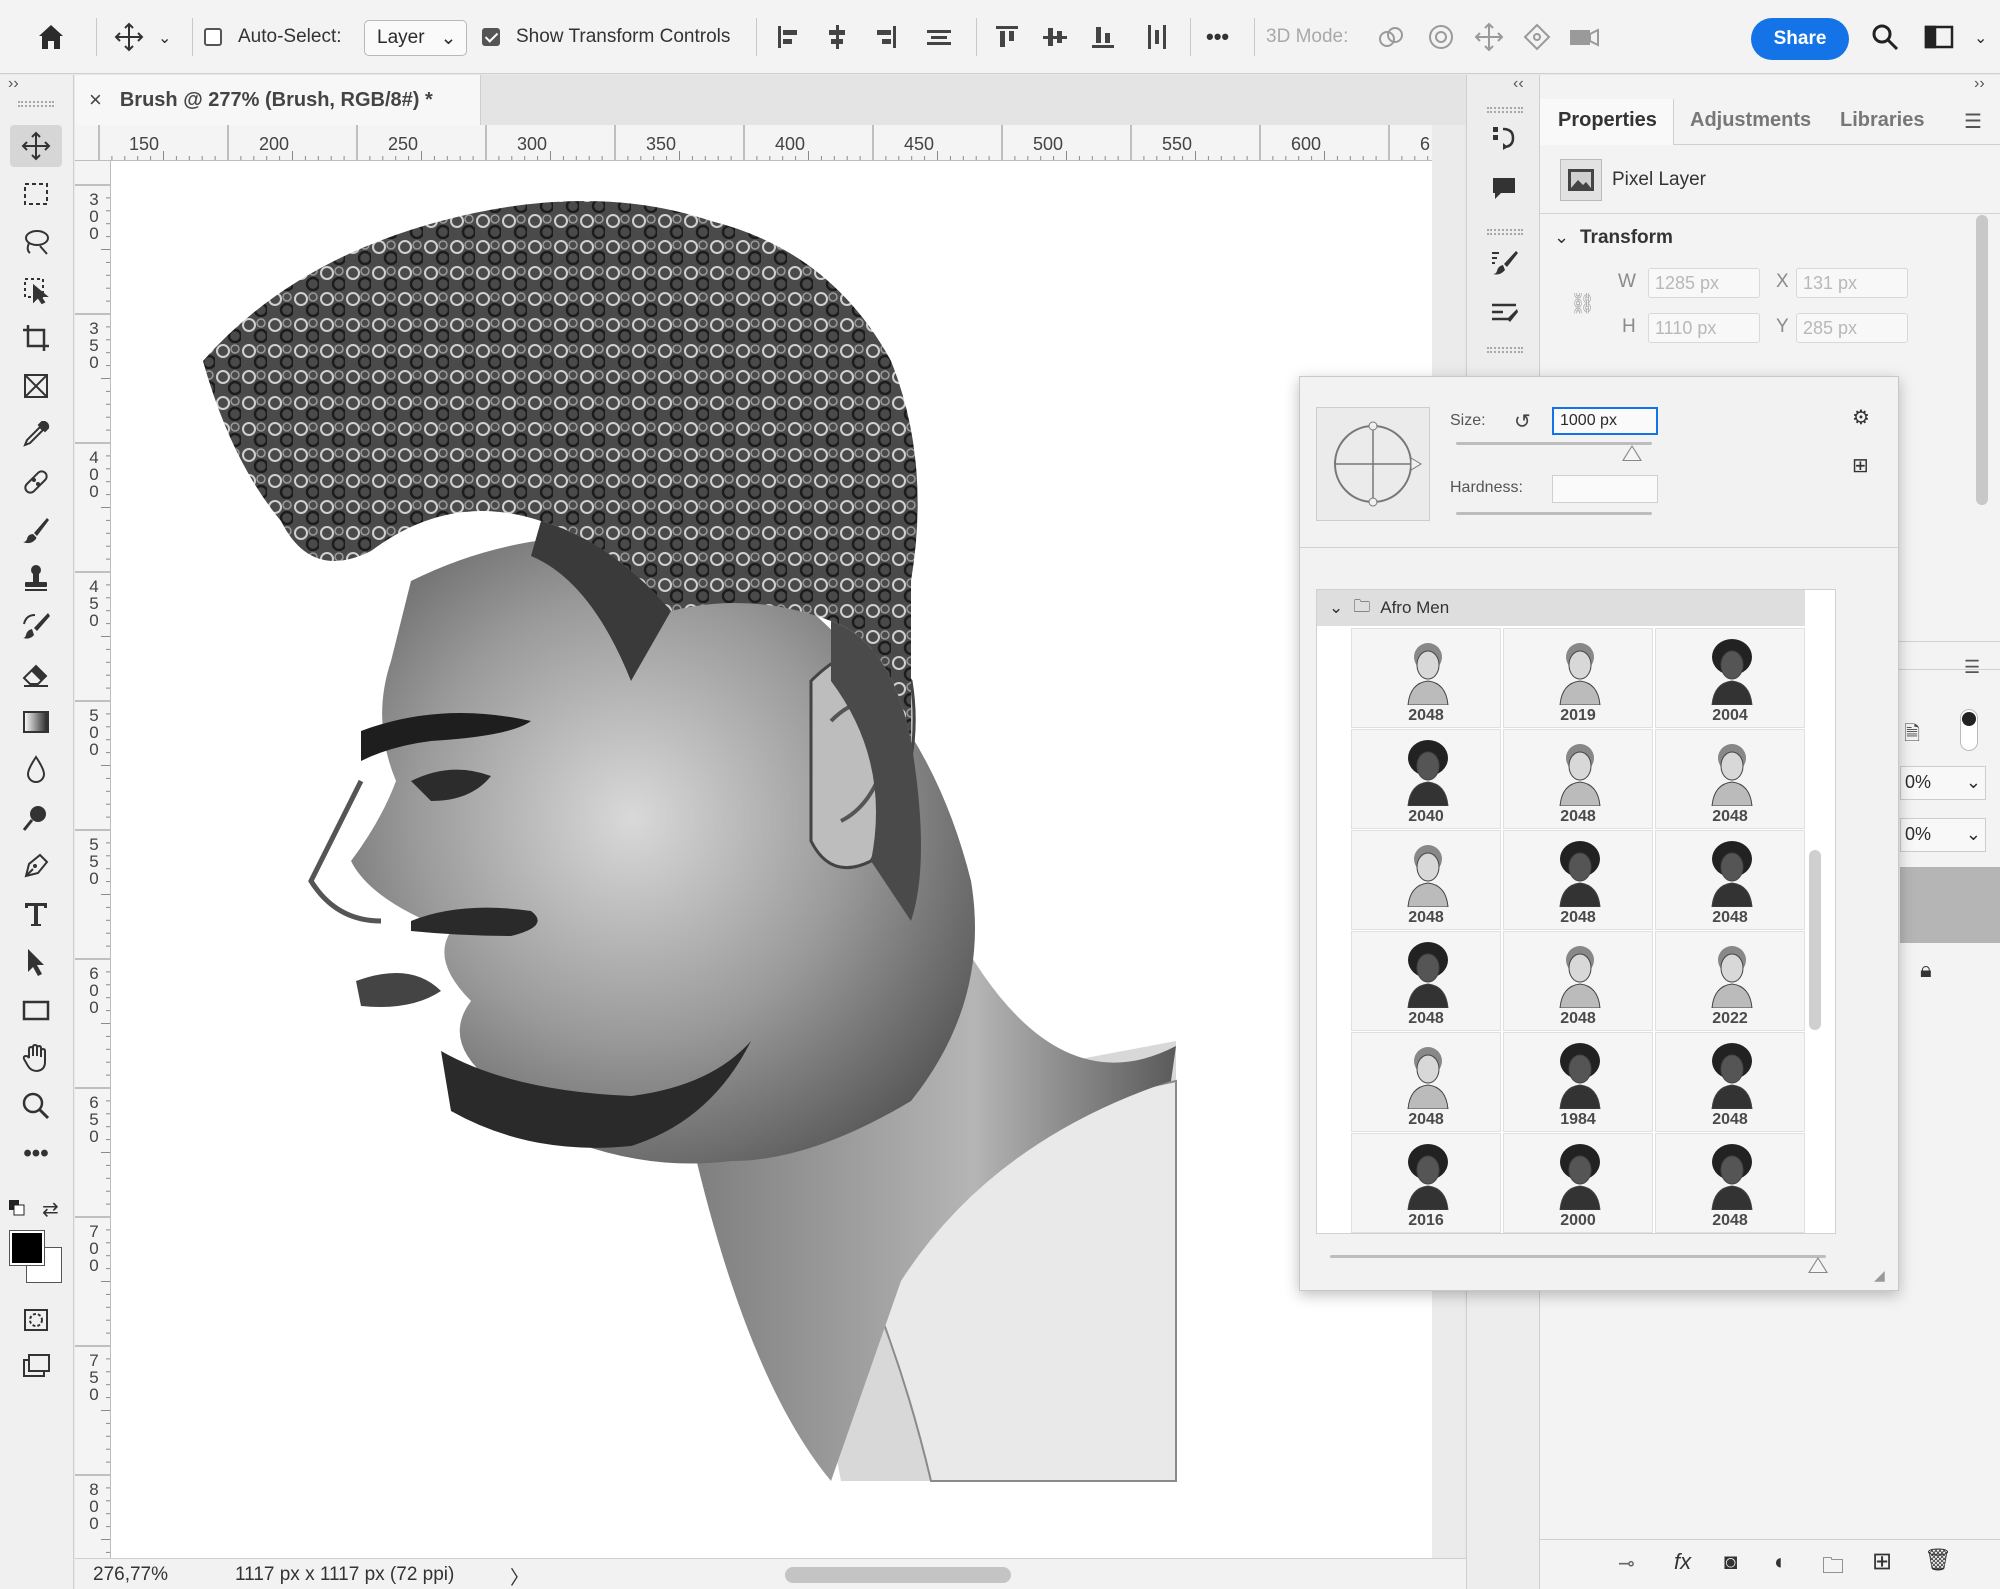 This screenshot has height=1589, width=2000. I want to click on auto-select-checkbox, so click(213, 37).